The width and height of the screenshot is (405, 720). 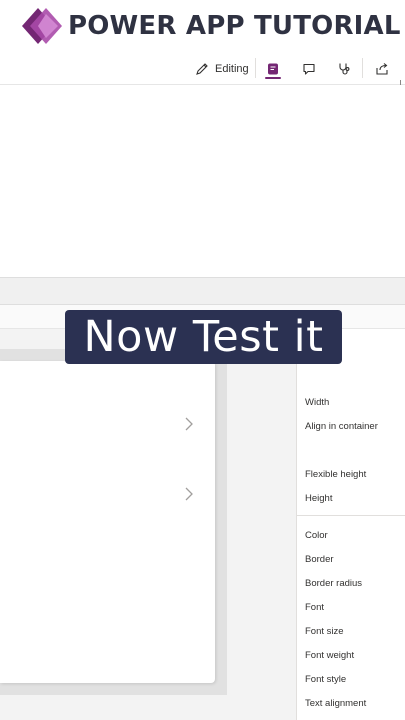 I want to click on property-font-size: Font size, so click(x=324, y=631).